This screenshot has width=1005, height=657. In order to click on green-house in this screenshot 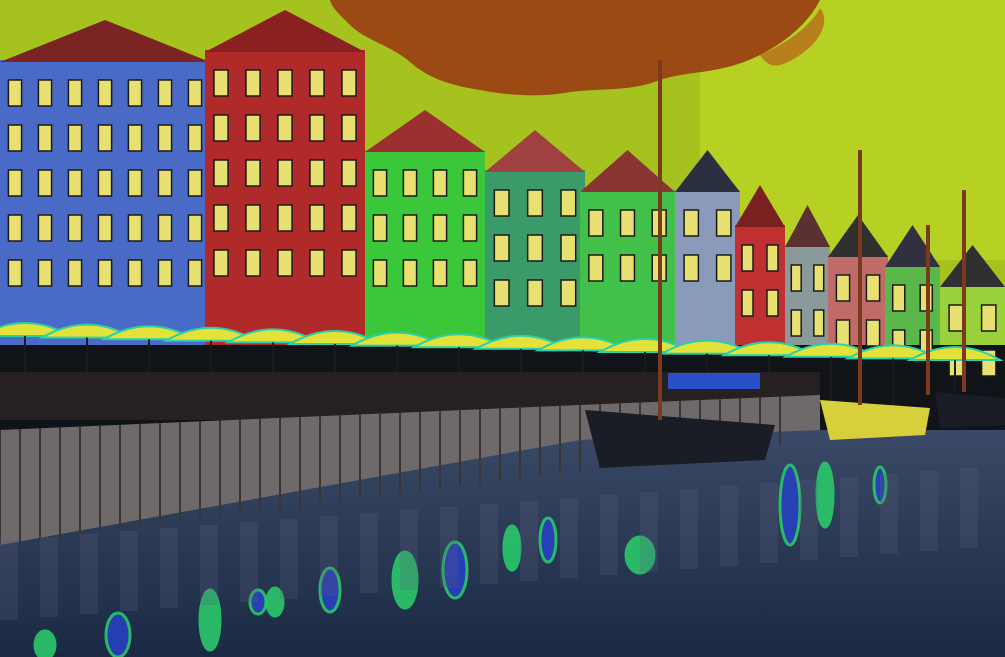, I will do `click(425, 227)`.